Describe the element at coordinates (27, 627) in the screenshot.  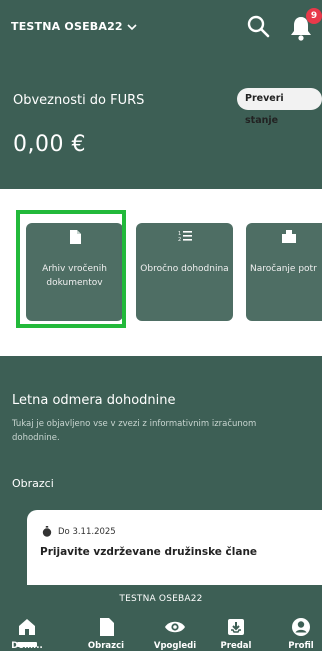
I see `home-icon` at that location.